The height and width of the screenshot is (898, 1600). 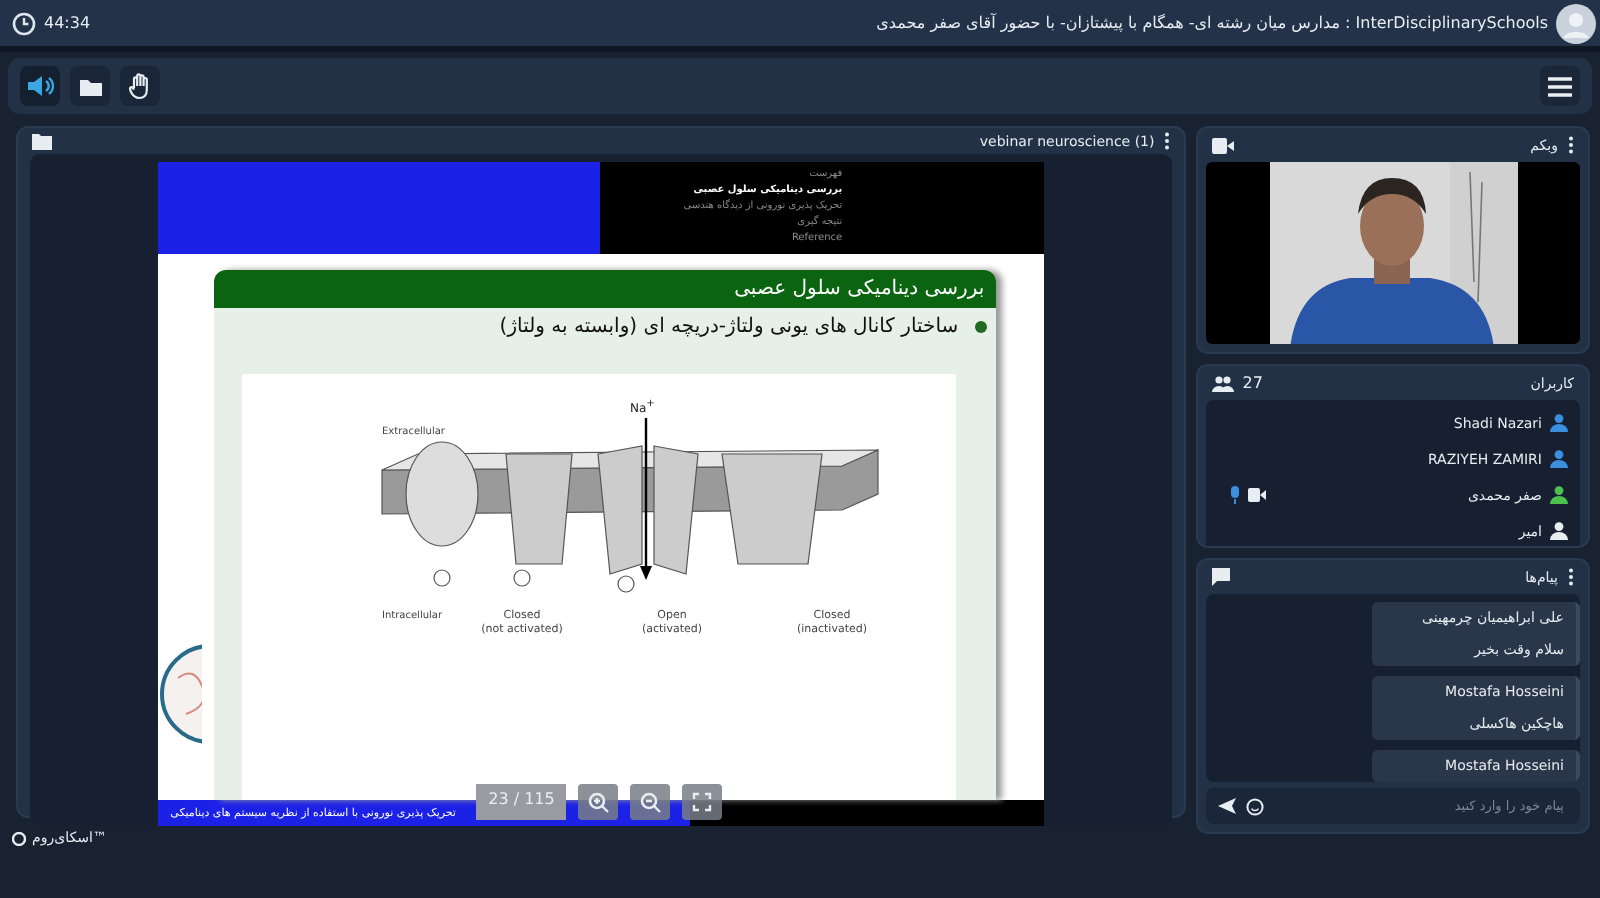 I want to click on send-icon, so click(x=1227, y=806).